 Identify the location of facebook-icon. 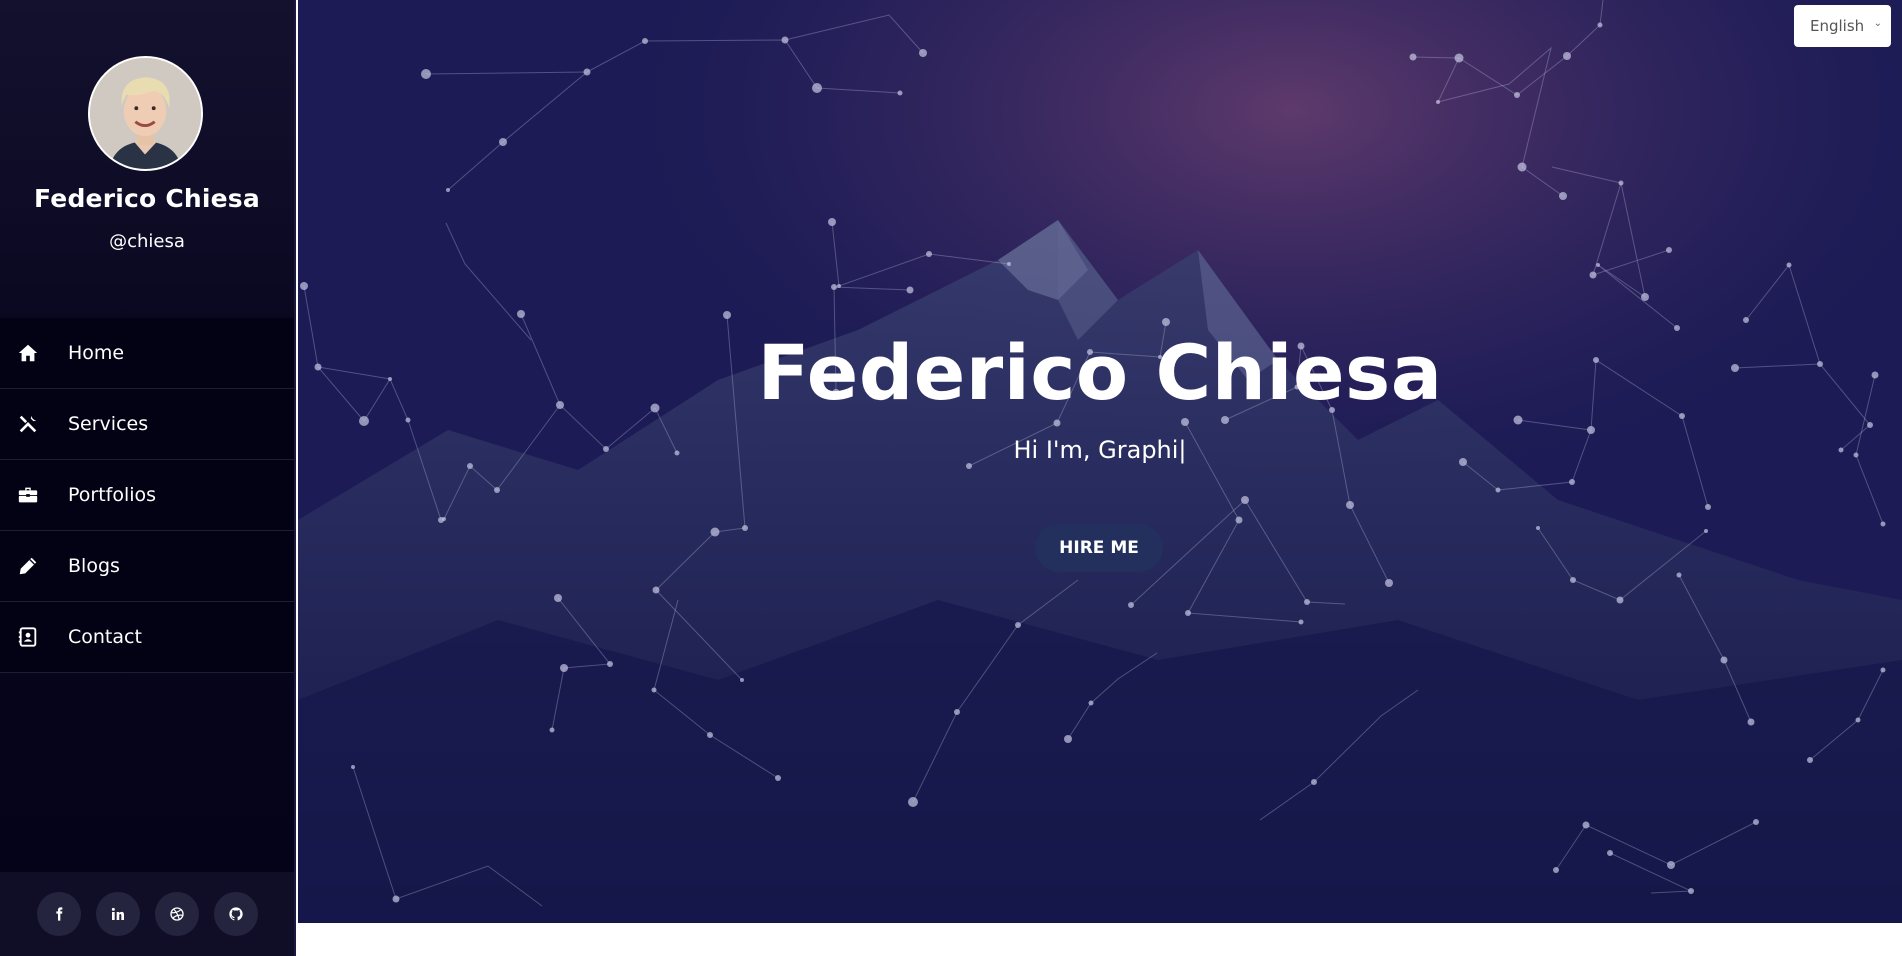
(58, 914).